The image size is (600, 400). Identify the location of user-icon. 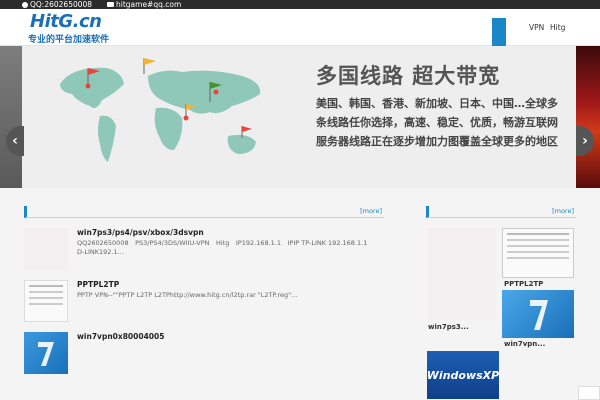
(25, 4).